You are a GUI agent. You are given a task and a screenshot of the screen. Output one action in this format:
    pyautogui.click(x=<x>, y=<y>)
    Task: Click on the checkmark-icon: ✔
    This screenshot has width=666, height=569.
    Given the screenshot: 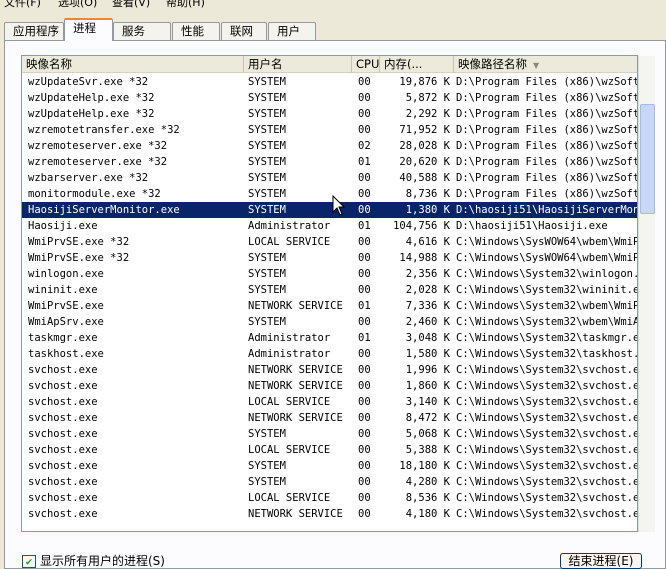 What is the action you would take?
    pyautogui.click(x=29, y=561)
    